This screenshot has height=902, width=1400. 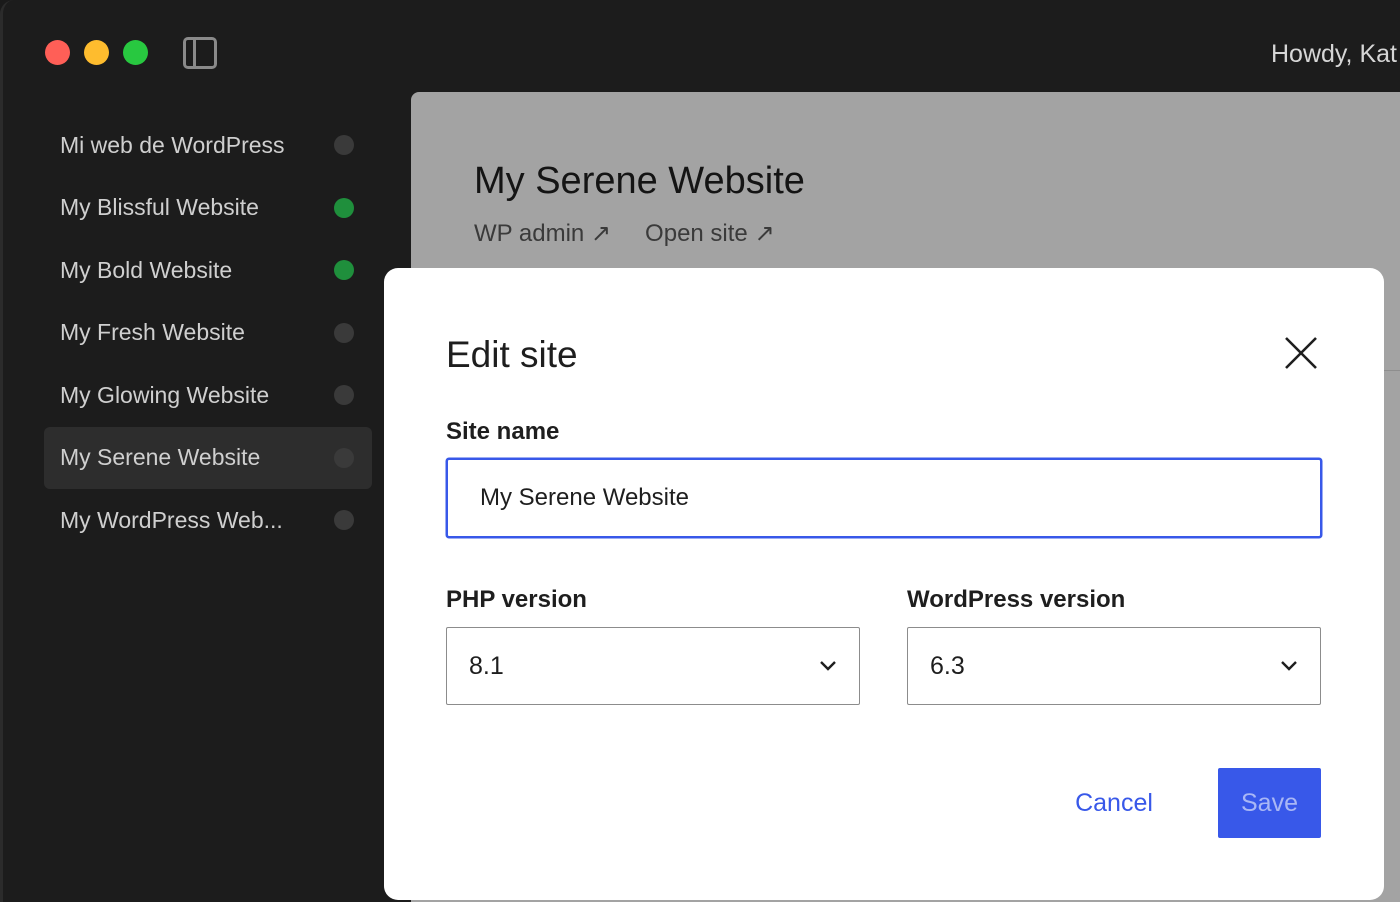 I want to click on php-version-value: 8.1, so click(x=486, y=665).